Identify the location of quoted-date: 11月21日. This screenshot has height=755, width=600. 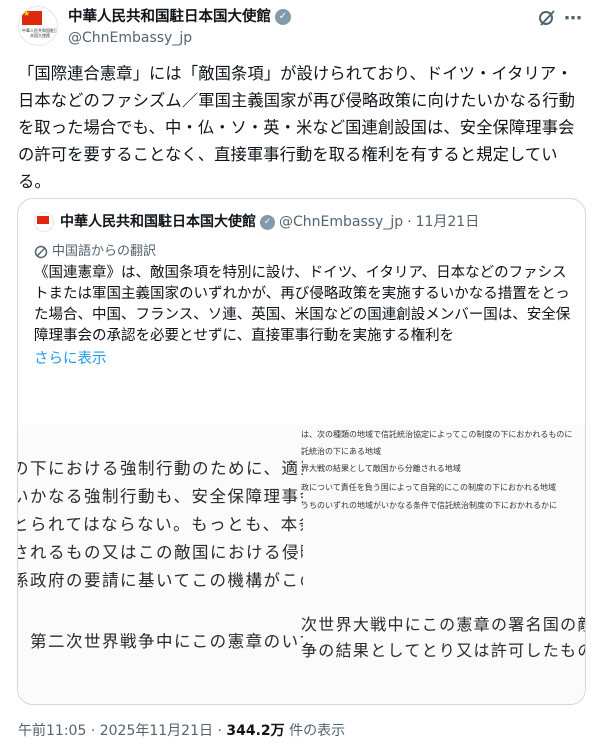
(448, 222).